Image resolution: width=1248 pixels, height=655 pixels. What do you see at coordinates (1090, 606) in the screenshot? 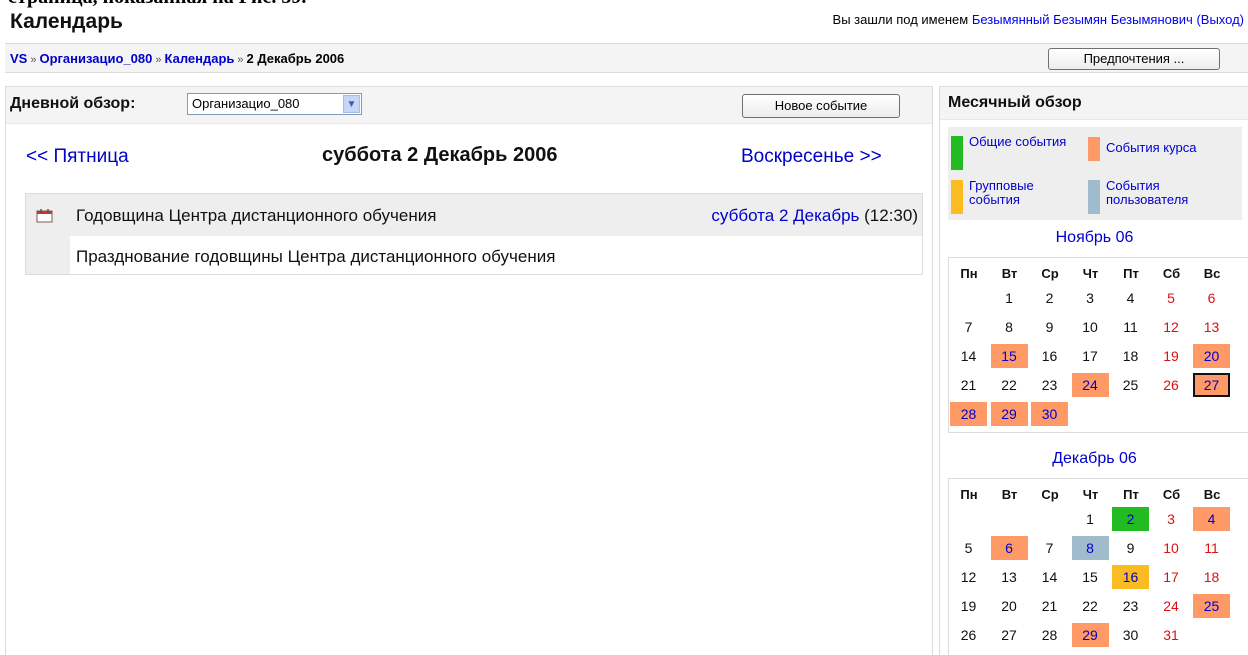
I see `calendar-day: 22` at bounding box center [1090, 606].